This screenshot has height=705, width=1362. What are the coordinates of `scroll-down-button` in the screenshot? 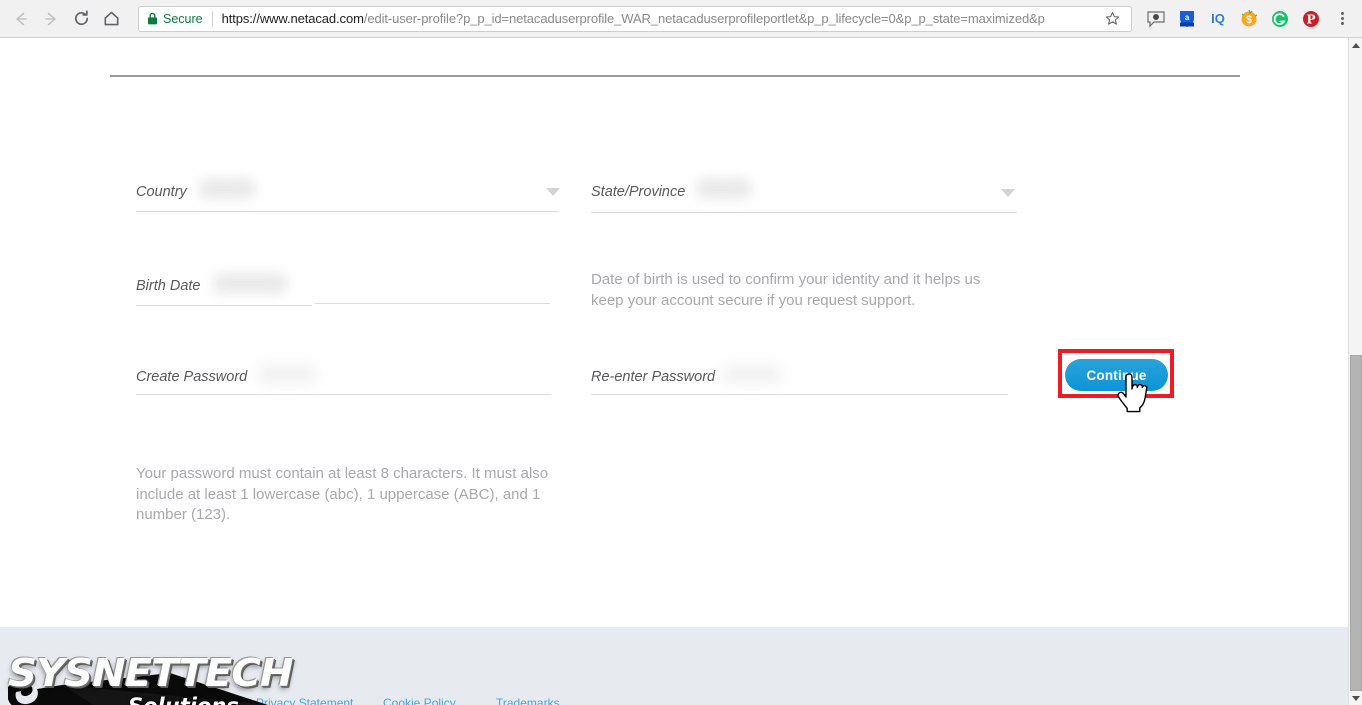 It's located at (1355, 698).